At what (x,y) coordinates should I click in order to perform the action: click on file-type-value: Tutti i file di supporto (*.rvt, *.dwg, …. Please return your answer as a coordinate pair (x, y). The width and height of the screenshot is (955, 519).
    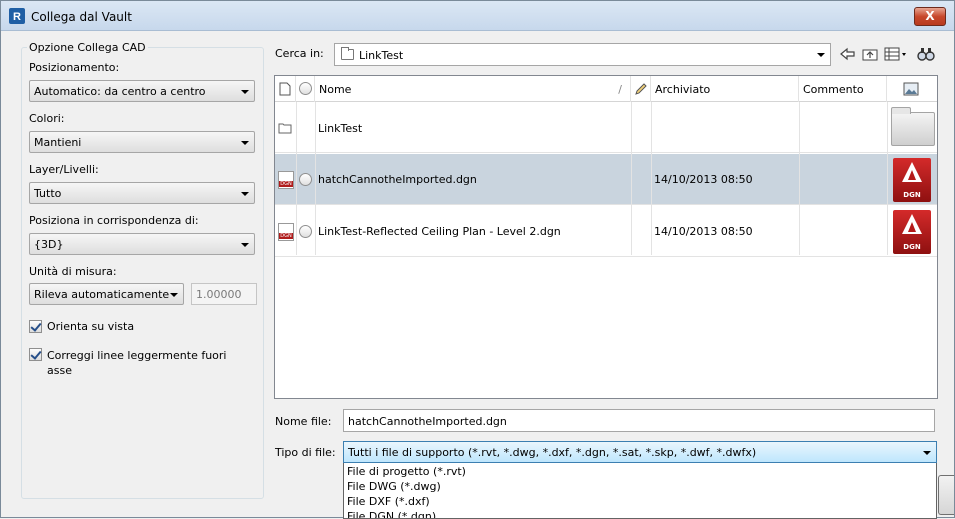
    Looking at the image, I should click on (552, 452).